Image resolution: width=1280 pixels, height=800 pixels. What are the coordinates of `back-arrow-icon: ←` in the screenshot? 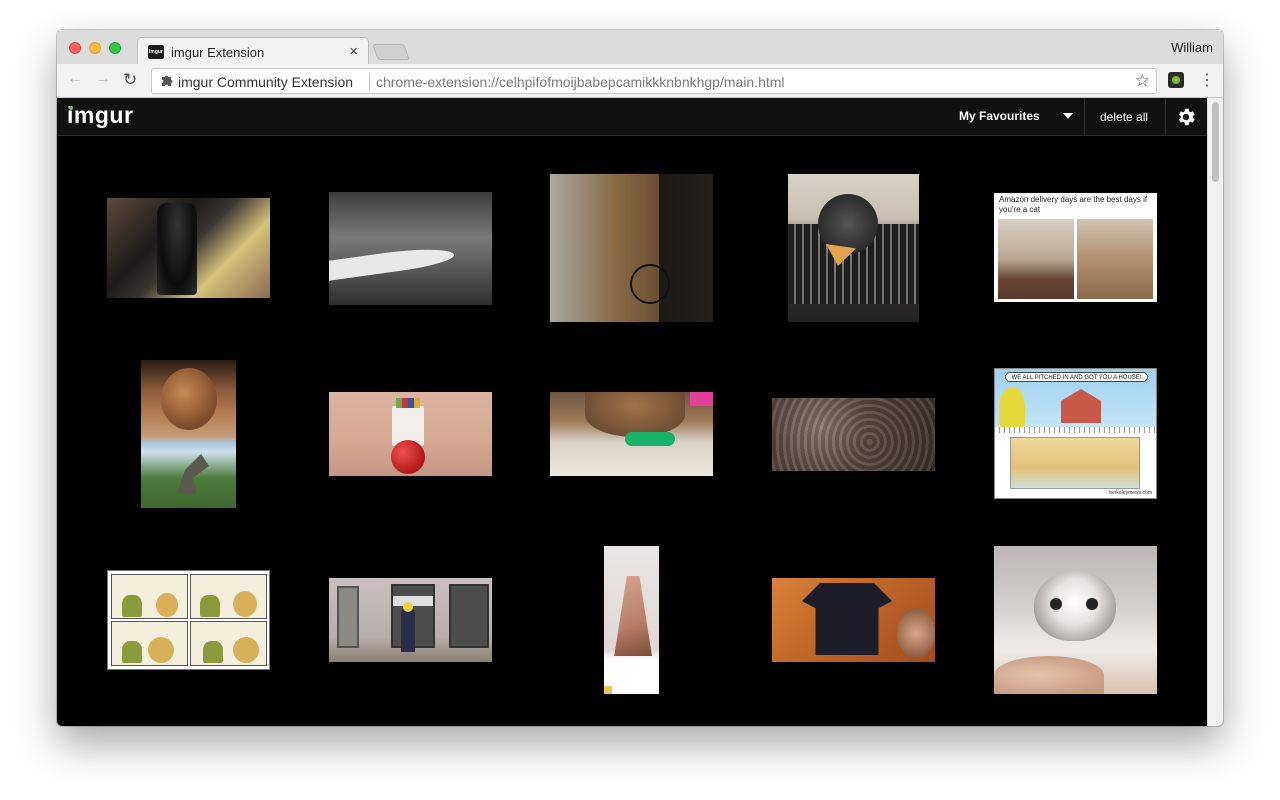 It's located at (75, 79).